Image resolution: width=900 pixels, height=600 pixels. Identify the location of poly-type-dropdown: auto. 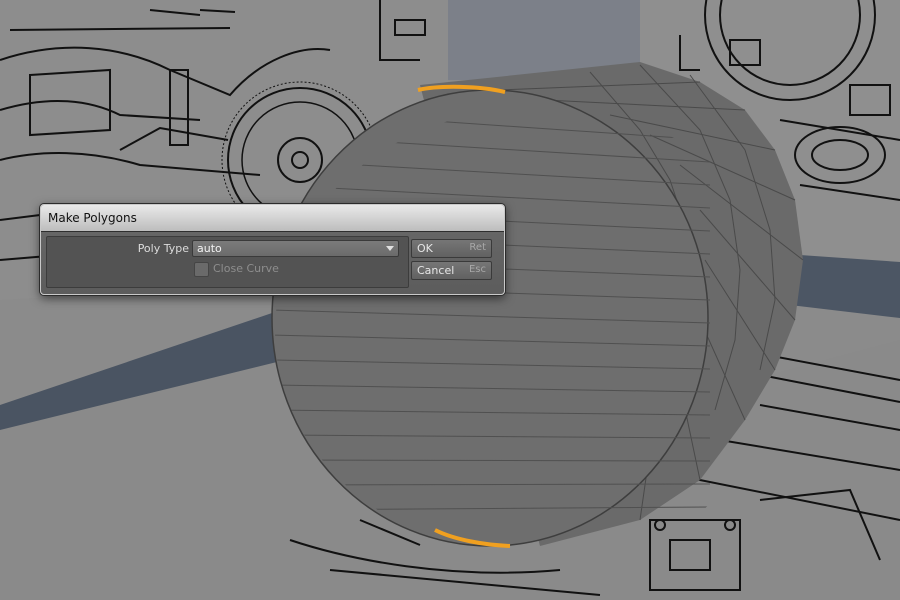
(295, 248).